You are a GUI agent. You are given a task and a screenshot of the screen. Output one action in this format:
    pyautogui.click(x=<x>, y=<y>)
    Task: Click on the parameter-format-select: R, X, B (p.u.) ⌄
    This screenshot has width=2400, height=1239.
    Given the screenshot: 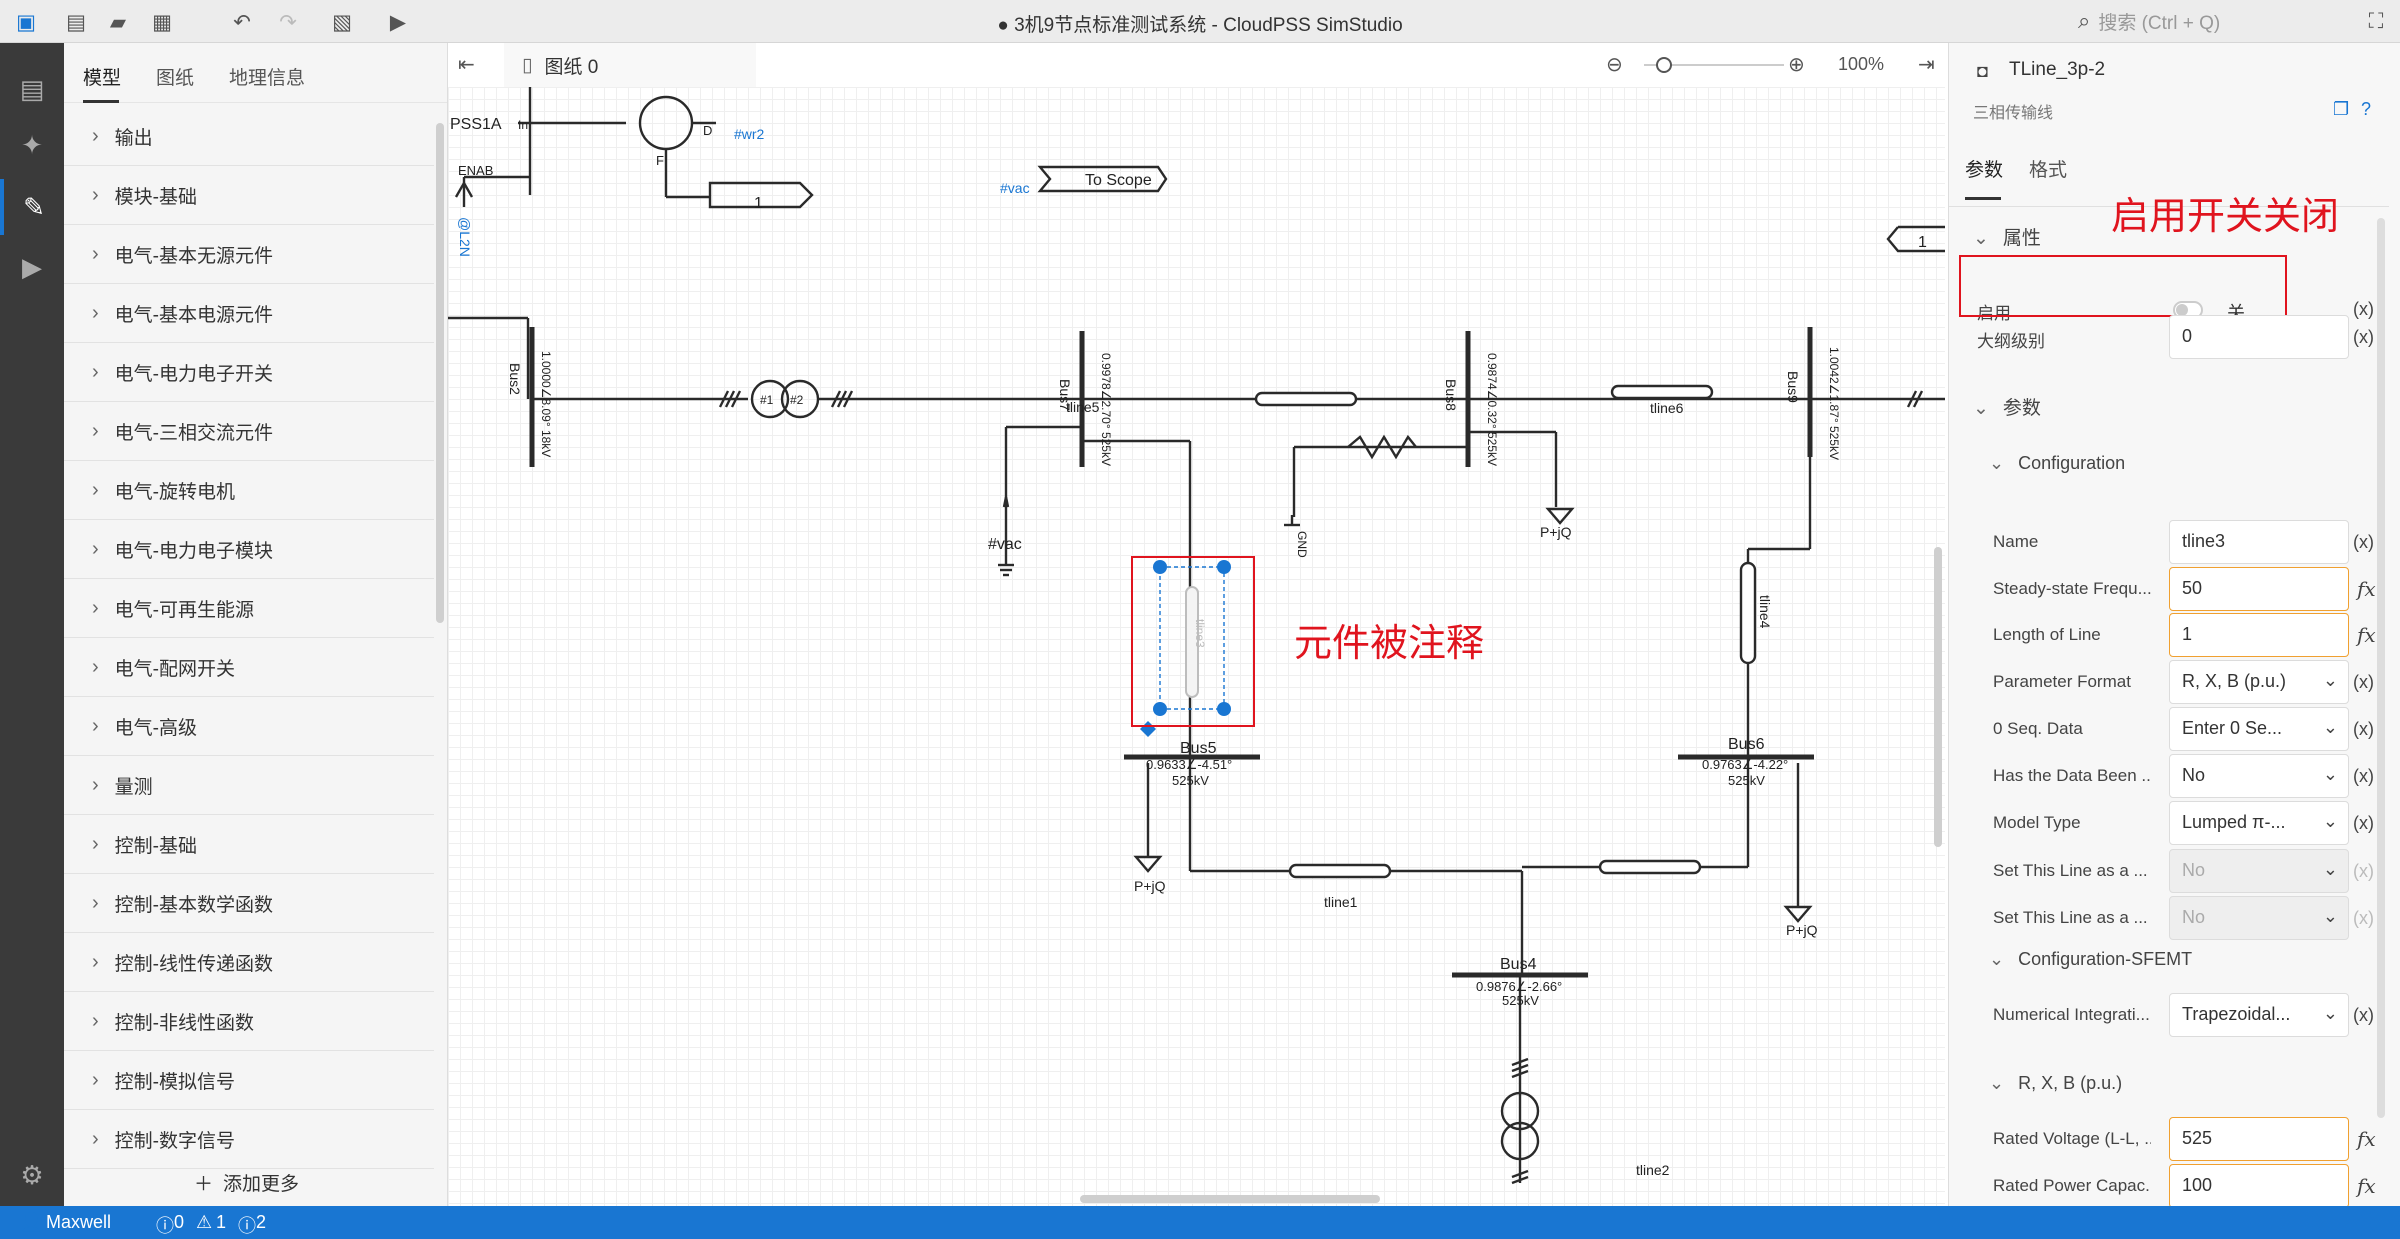 What is the action you would take?
    pyautogui.click(x=2259, y=682)
    